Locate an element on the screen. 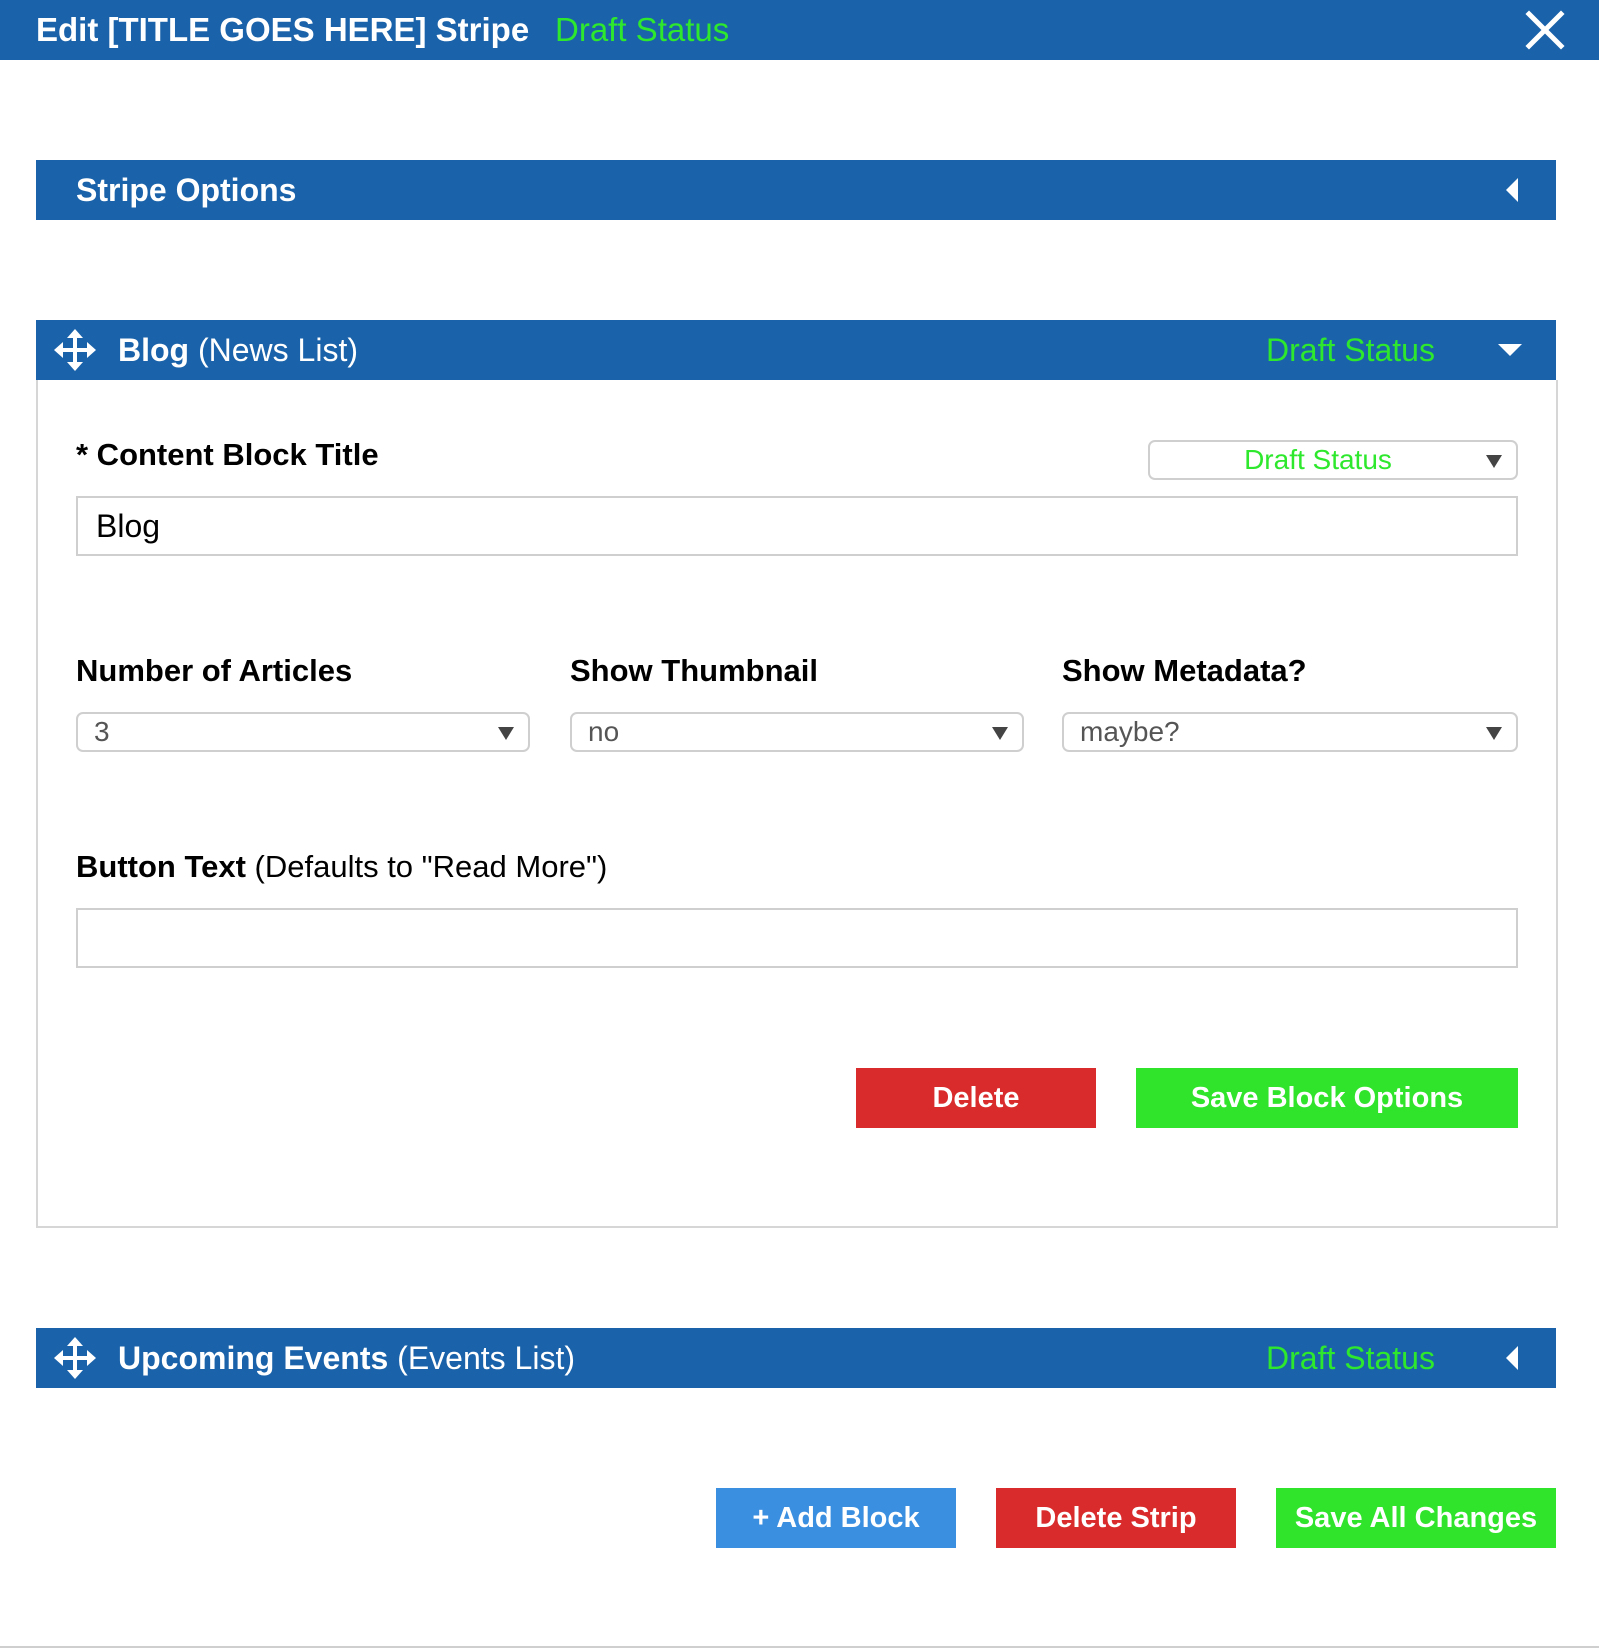 This screenshot has width=1599, height=1650. delete-block-button: Delete is located at coordinates (976, 1098).